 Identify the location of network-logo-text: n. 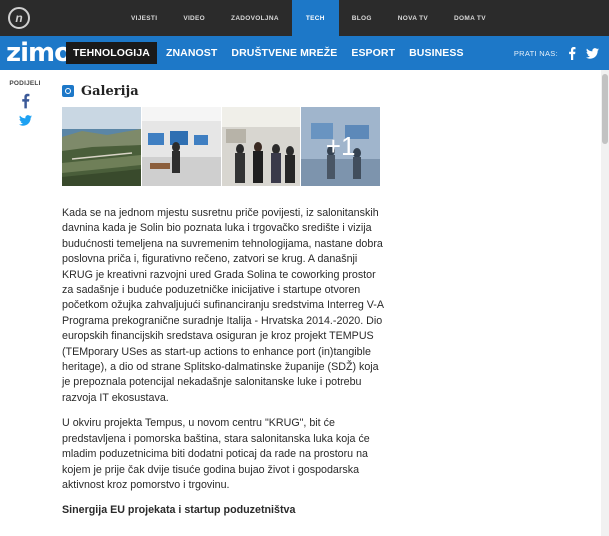
(19, 18).